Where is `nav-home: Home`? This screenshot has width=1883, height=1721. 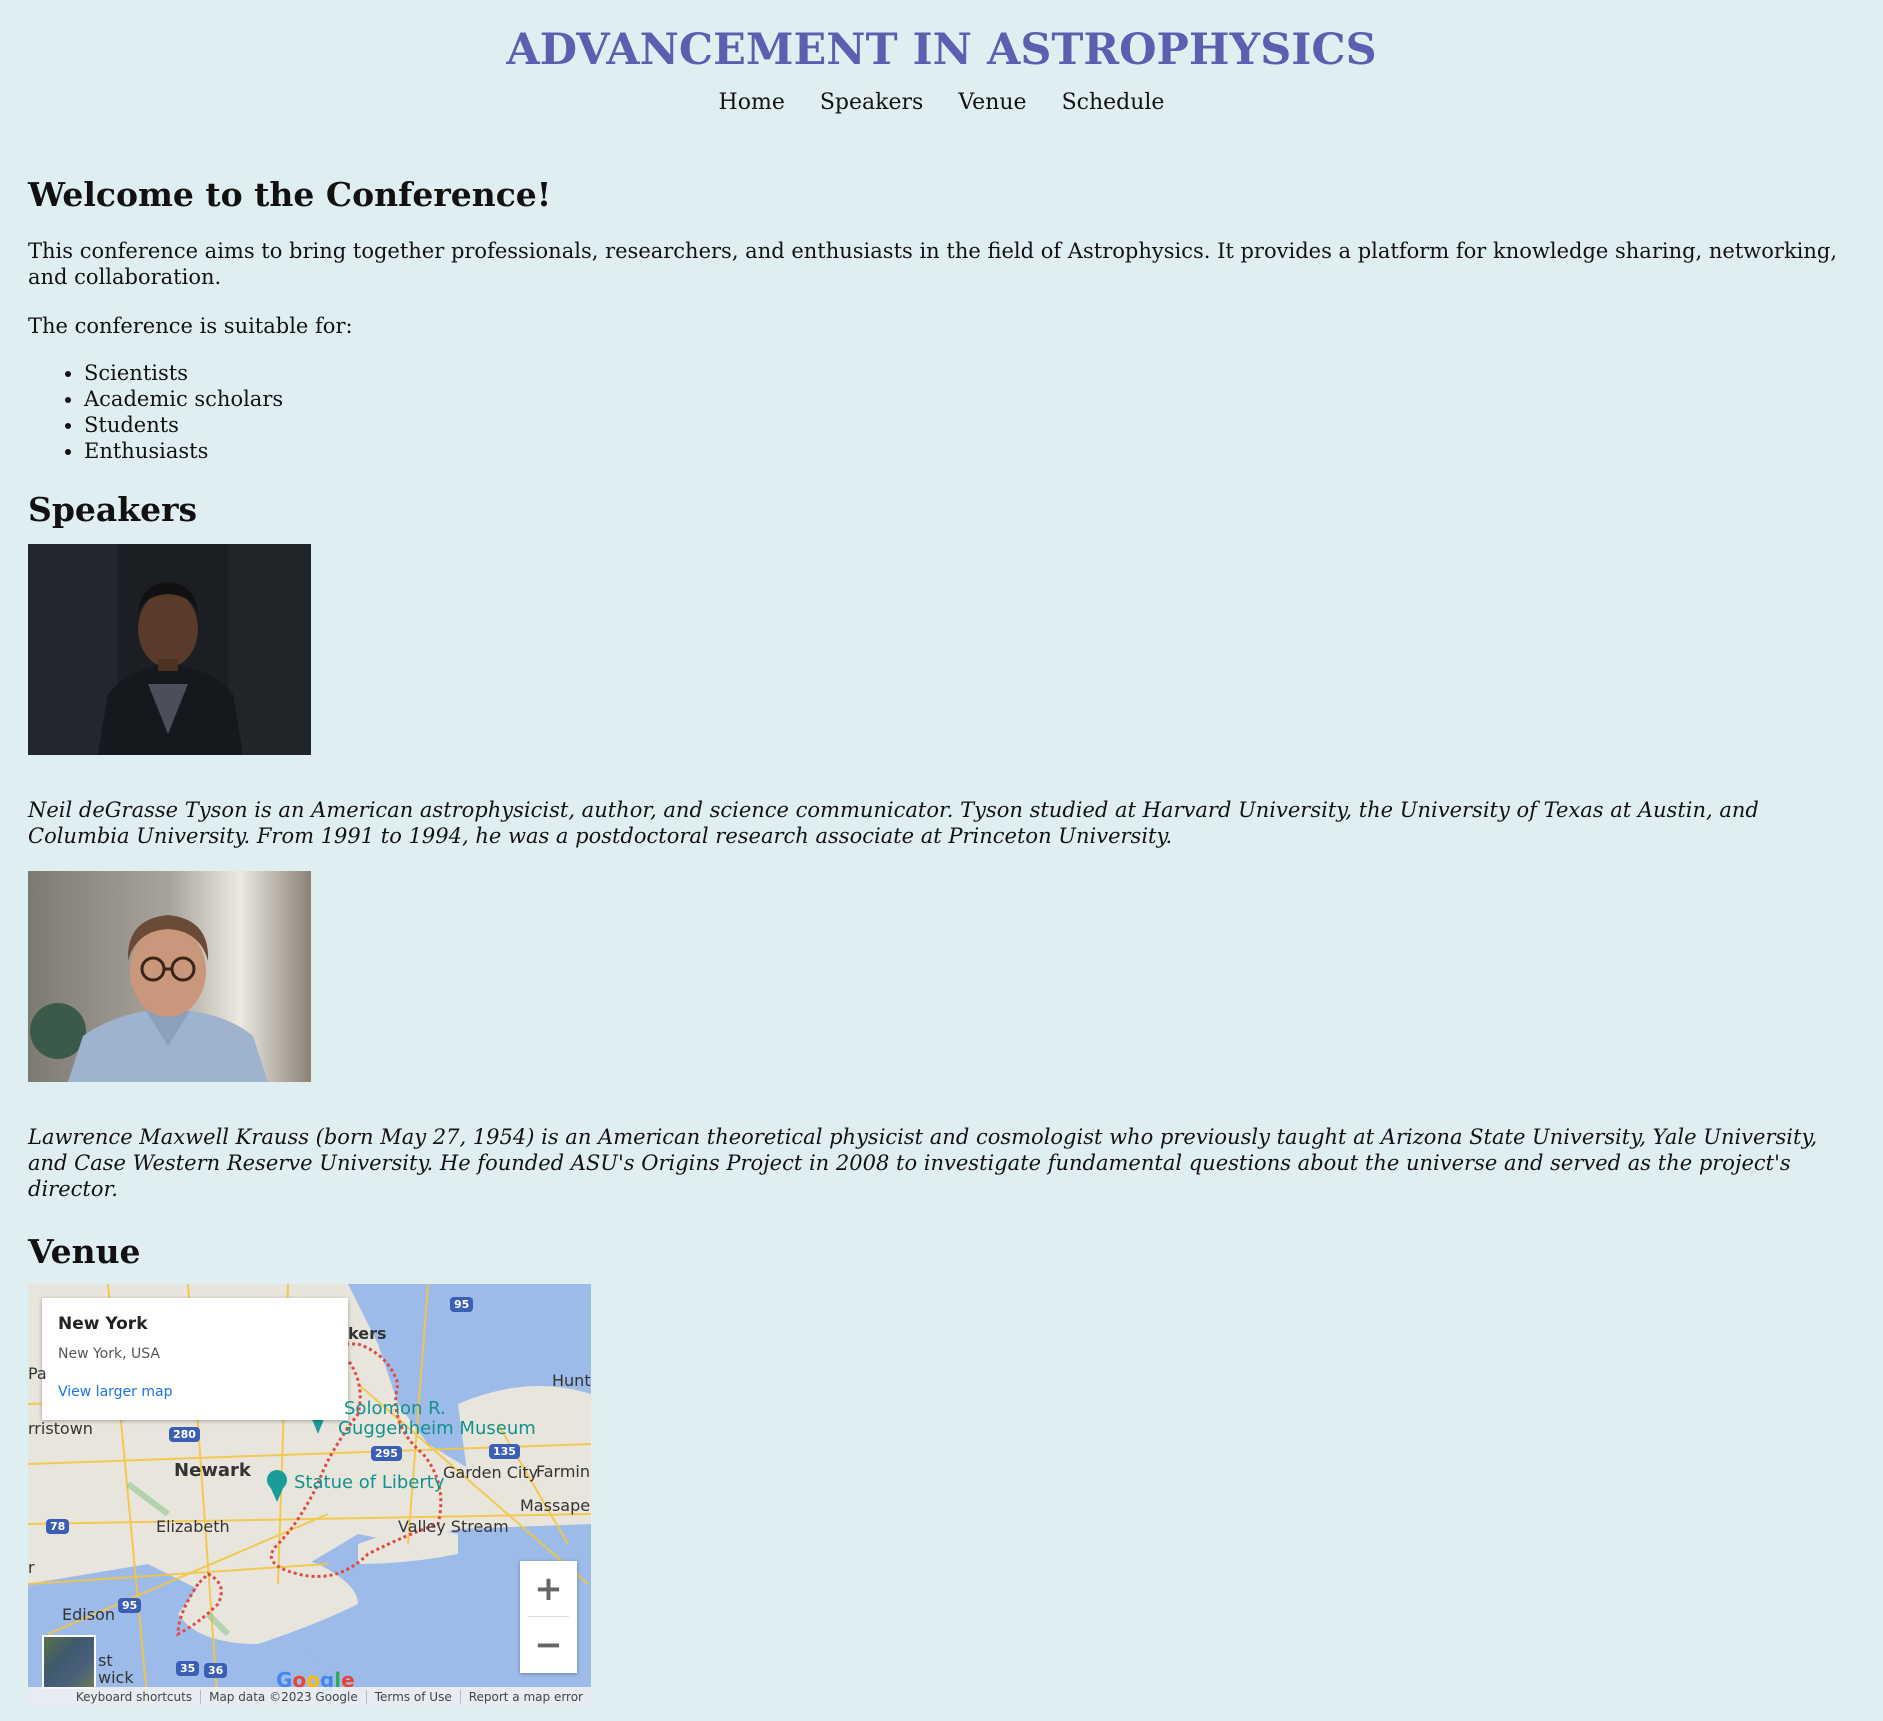 nav-home: Home is located at coordinates (752, 102).